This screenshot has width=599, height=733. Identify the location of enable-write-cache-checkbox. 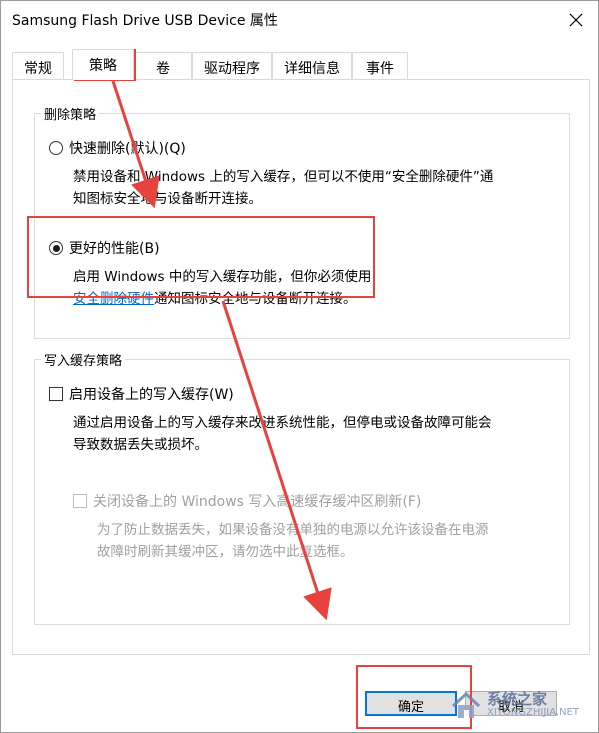
(56, 394).